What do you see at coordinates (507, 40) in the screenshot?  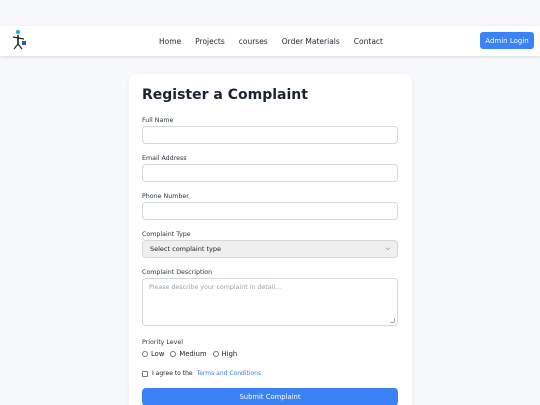 I see `admin-login-button: Admin Login` at bounding box center [507, 40].